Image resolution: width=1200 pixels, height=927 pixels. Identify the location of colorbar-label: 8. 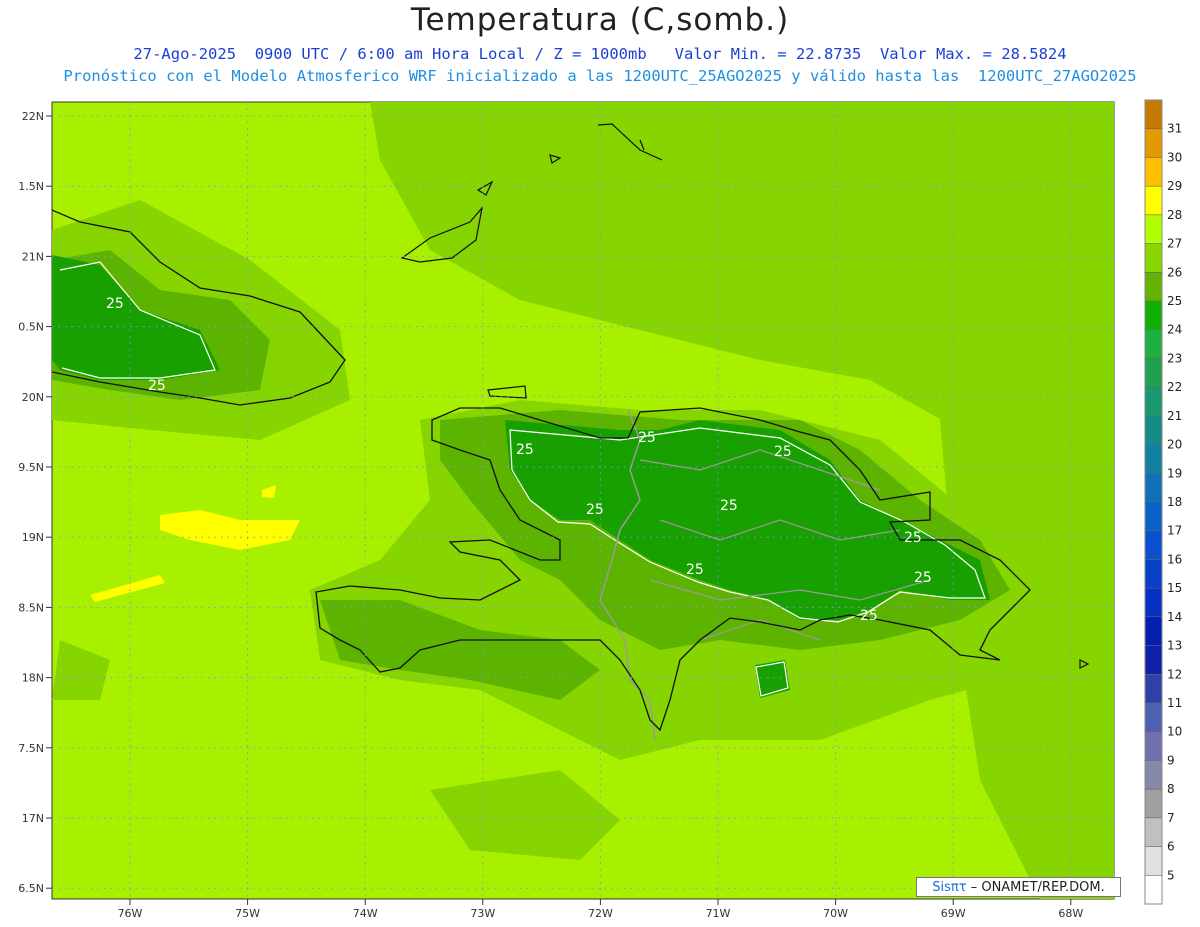
(1171, 789).